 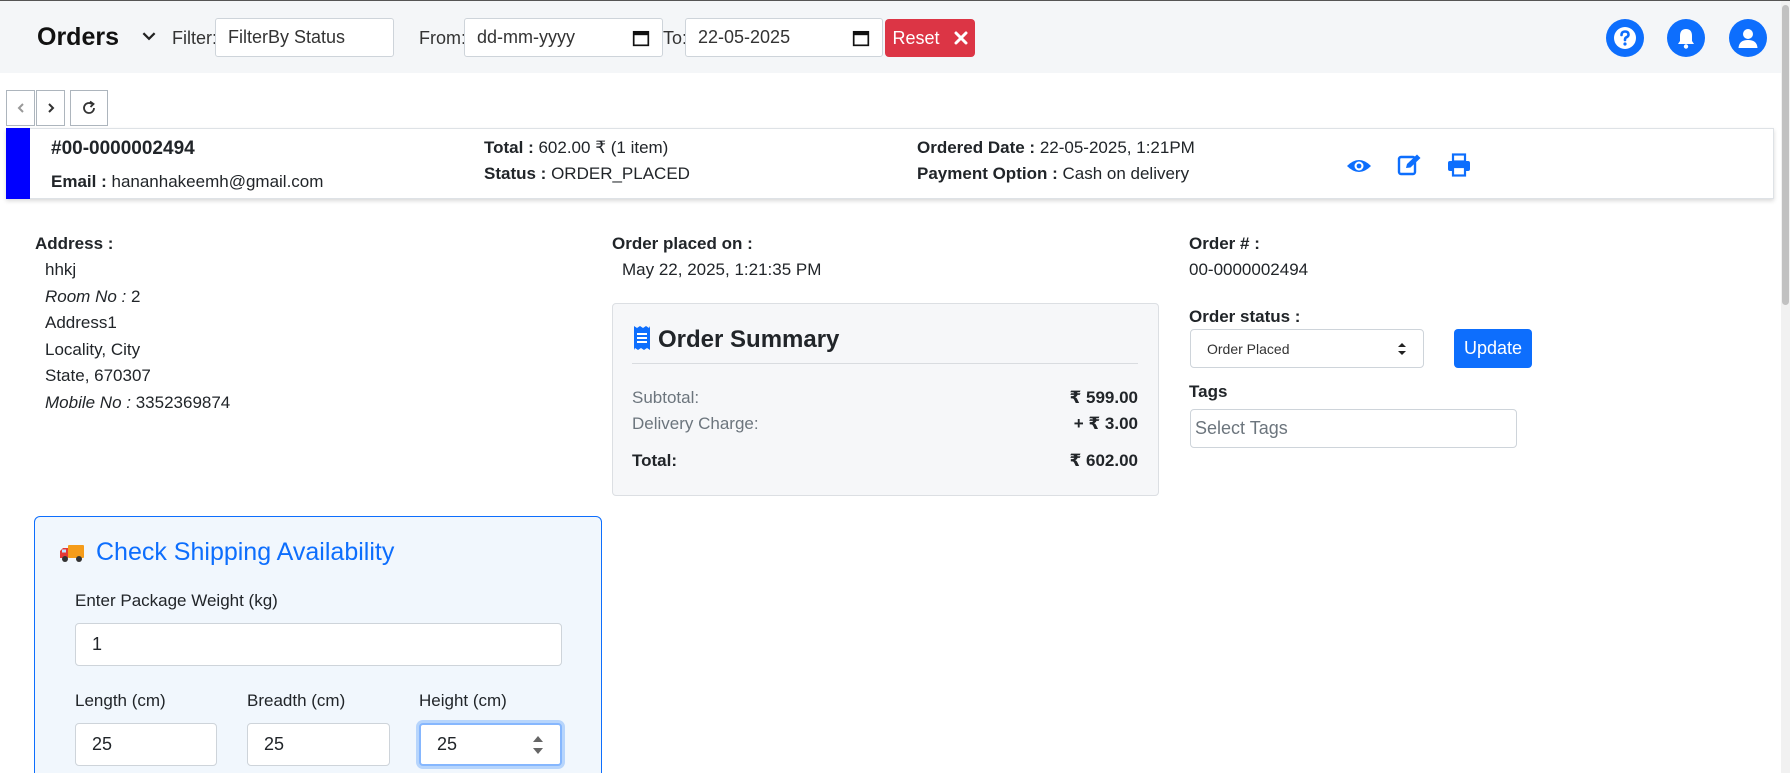 I want to click on status-value: ORDER_PLACED, so click(x=620, y=173).